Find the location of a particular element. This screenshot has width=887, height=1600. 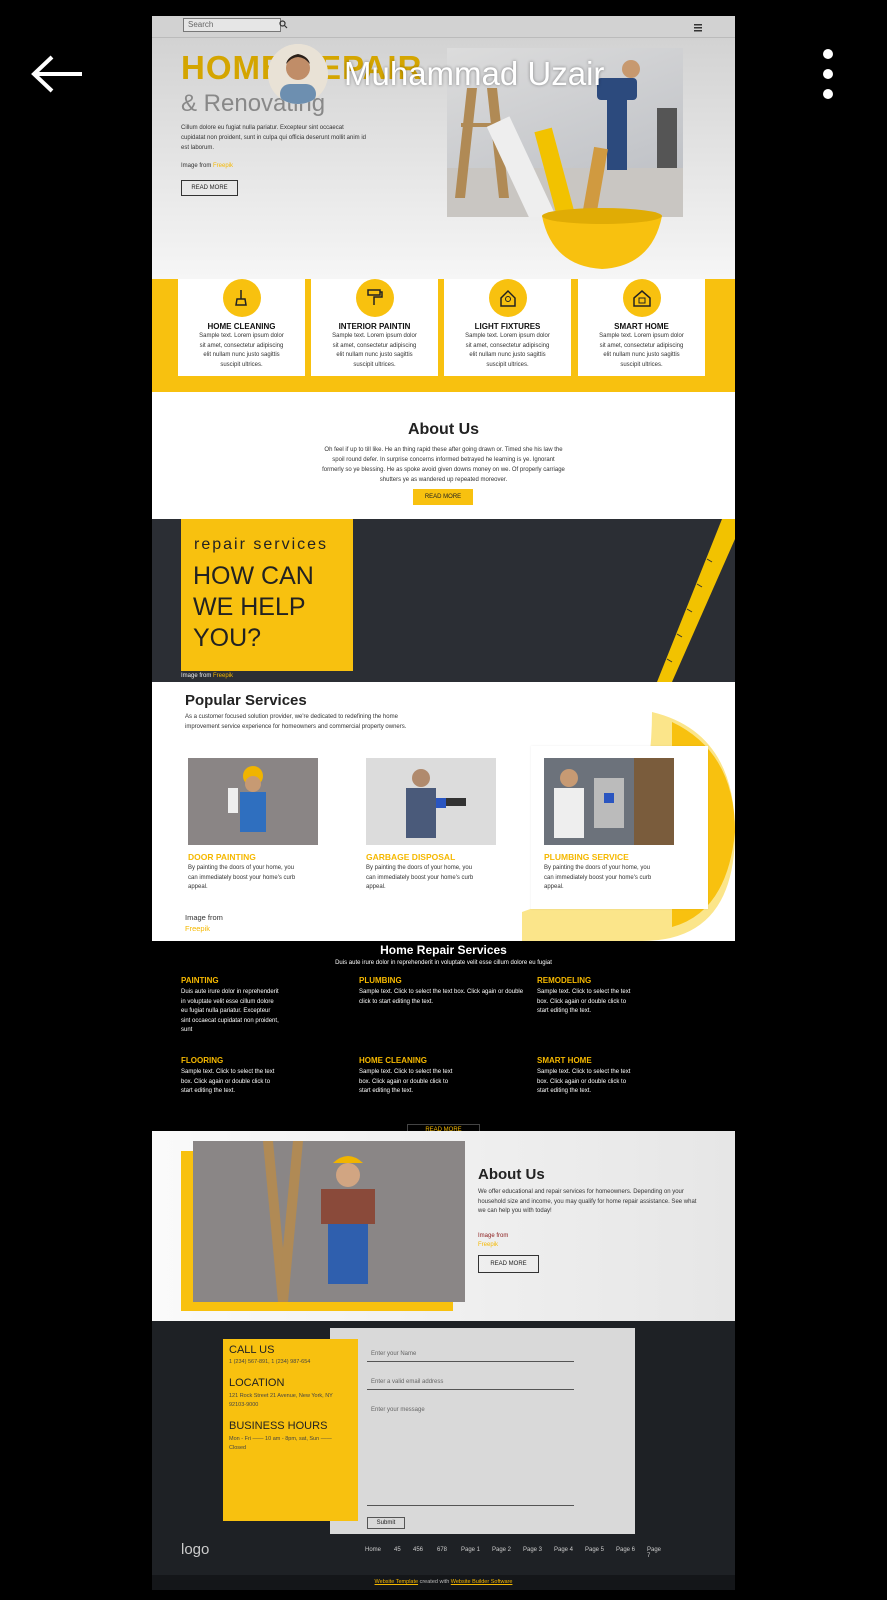

repair-item-title: PLUMBING is located at coordinates (380, 980).